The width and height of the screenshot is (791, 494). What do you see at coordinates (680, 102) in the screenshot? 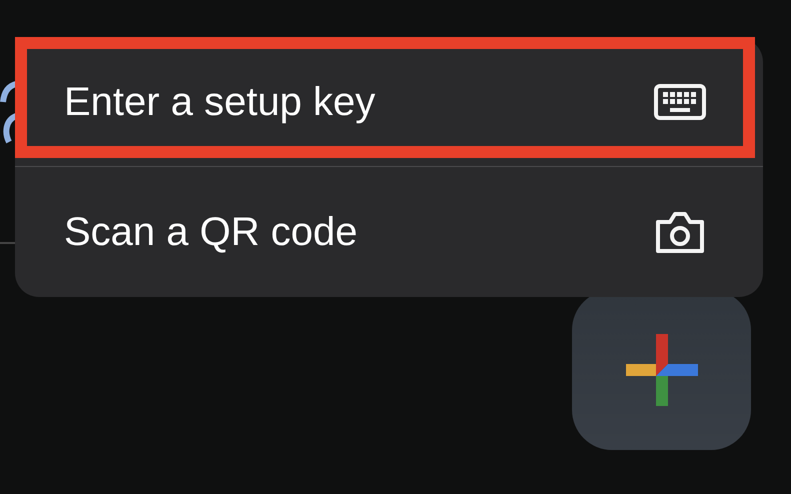
I see `keyboard-icon` at bounding box center [680, 102].